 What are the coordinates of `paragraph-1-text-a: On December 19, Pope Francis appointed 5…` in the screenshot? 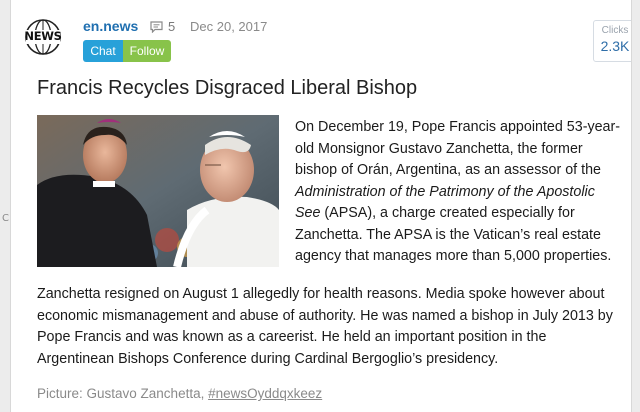 It's located at (458, 148).